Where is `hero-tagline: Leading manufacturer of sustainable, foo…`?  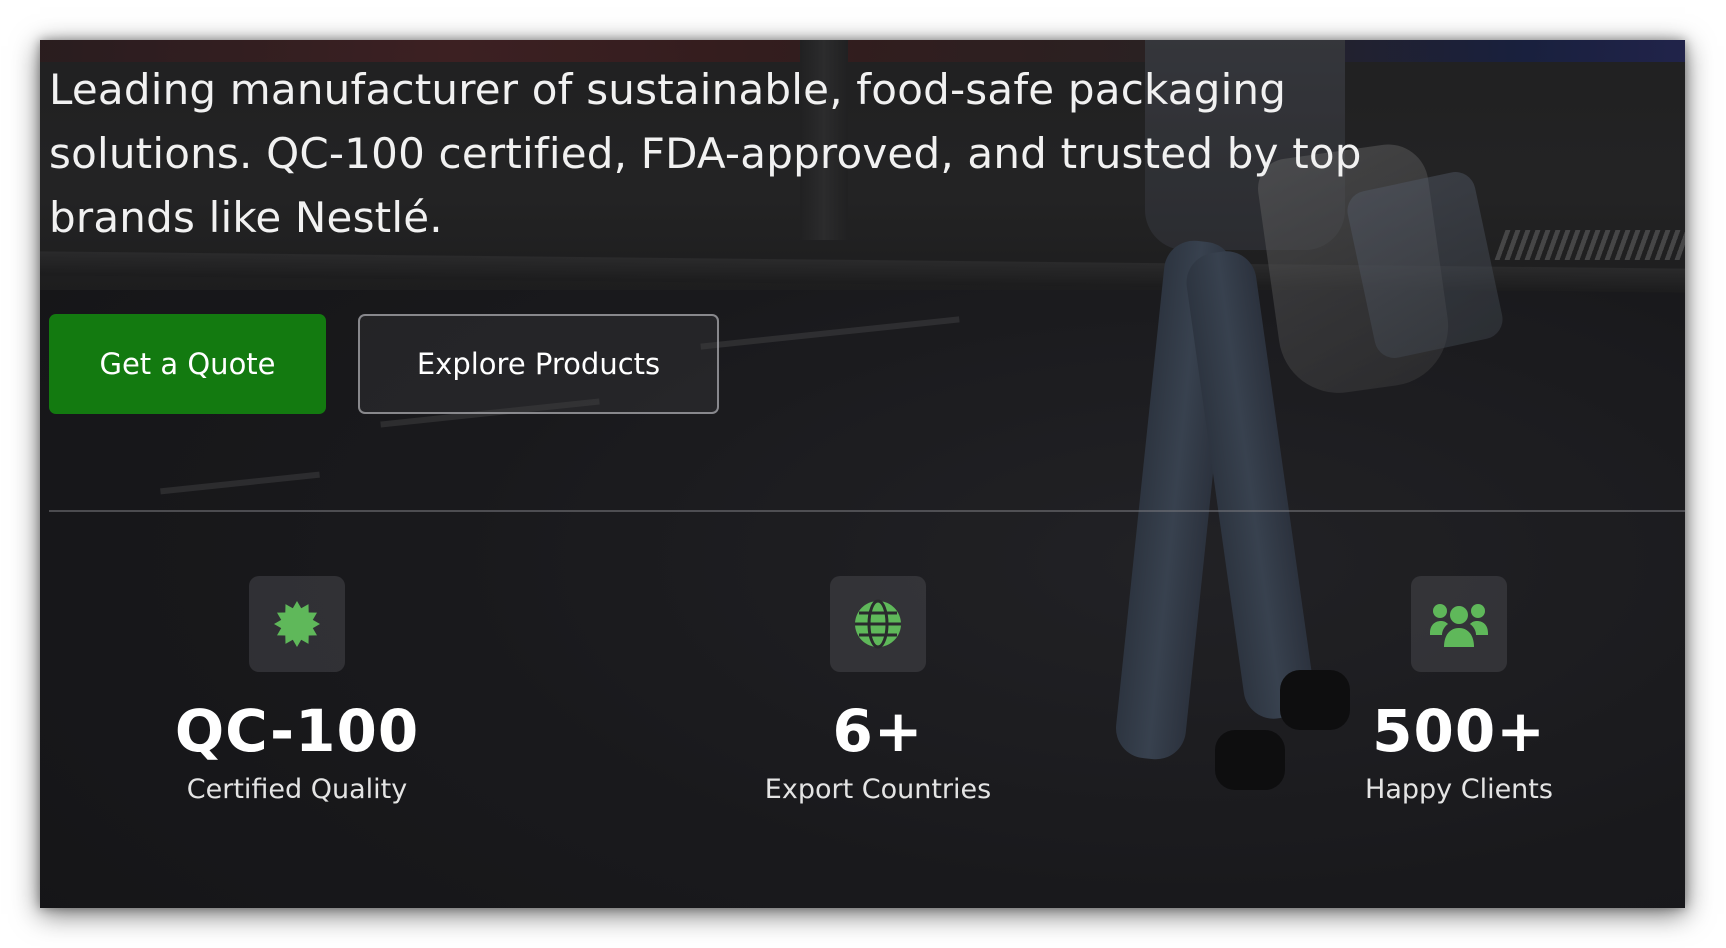
hero-tagline: Leading manufacturer of sustainable, foo… is located at coordinates (705, 153).